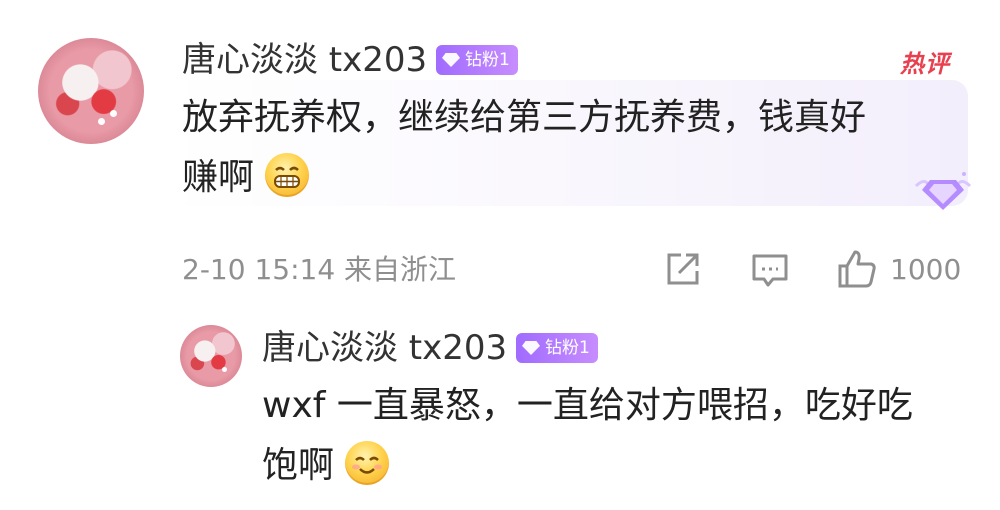  I want to click on username: 唐心淡淡 tx203, so click(304, 60).